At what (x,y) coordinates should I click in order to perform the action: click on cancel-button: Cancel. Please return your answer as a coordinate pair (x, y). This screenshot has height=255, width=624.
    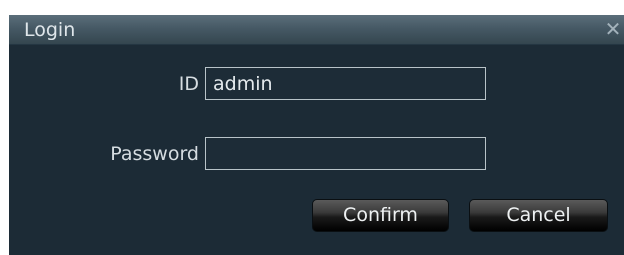
    Looking at the image, I should click on (538, 215).